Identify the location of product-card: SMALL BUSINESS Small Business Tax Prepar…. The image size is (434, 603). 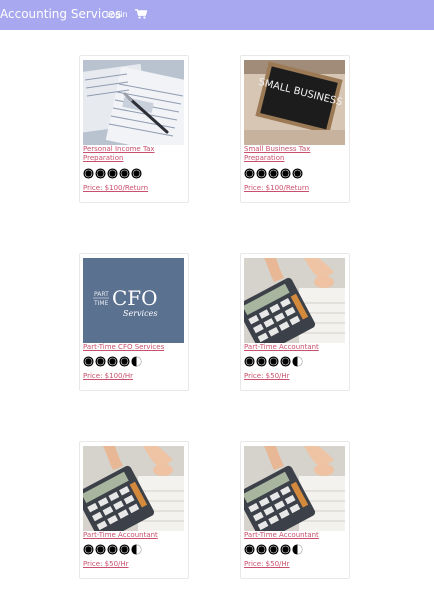
(295, 129).